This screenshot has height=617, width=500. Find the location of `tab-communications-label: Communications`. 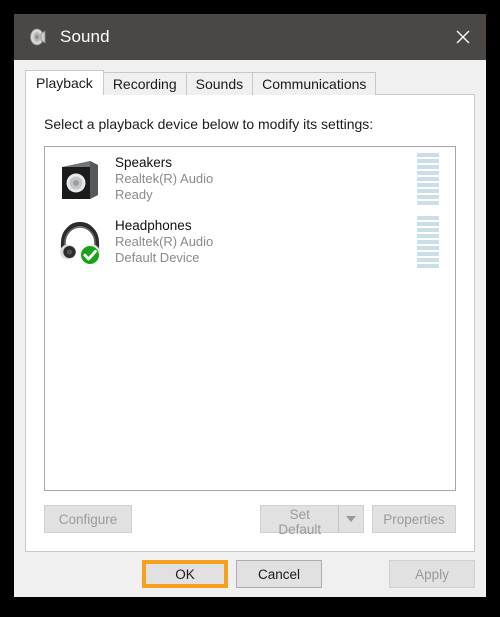

tab-communications-label: Communications is located at coordinates (314, 84).